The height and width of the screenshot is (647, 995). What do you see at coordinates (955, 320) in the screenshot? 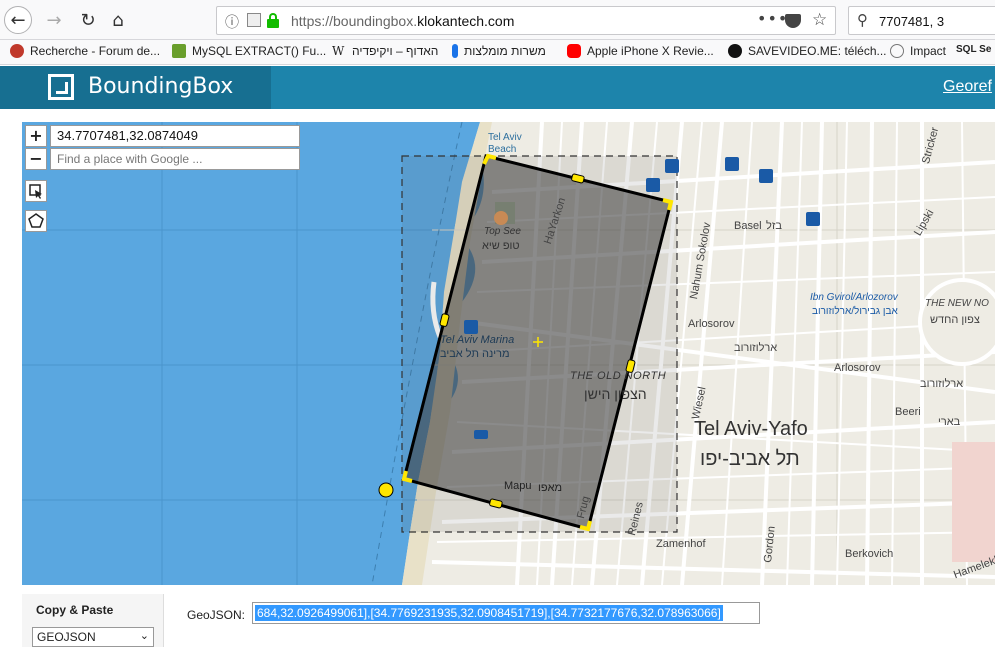
I see `label-new-north-he: צפון החדש` at bounding box center [955, 320].